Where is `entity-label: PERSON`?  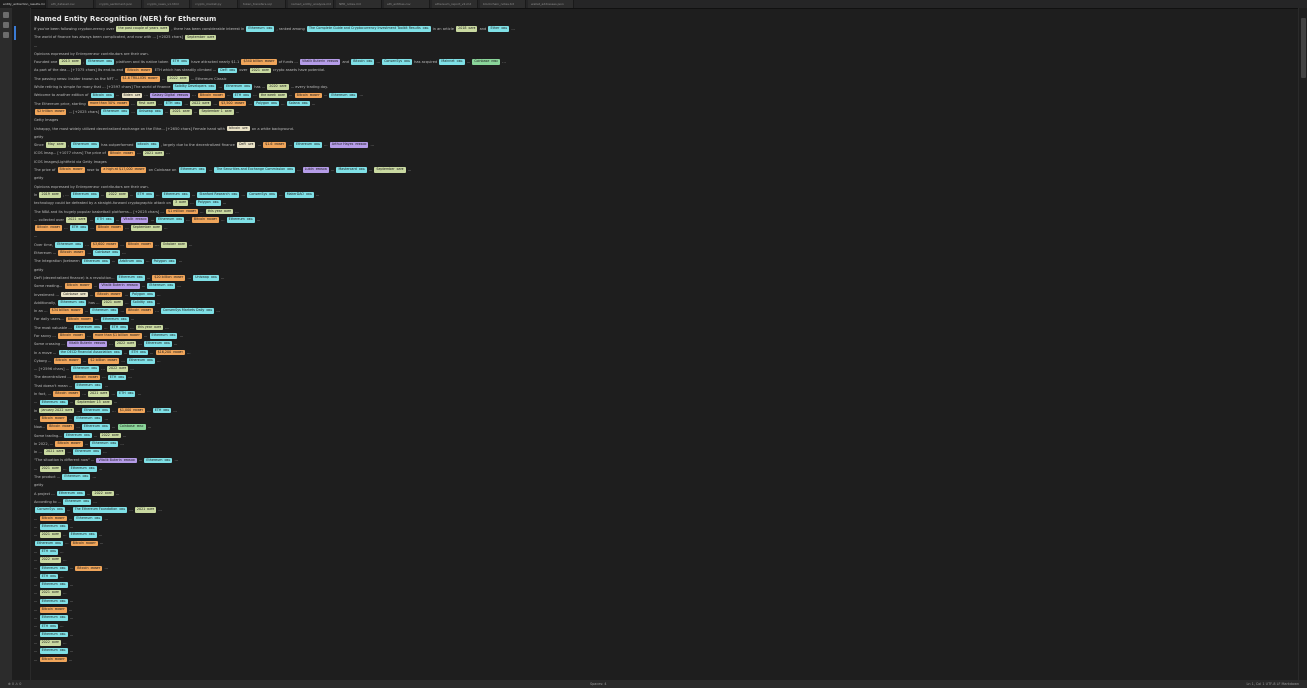 entity-label: PERSON is located at coordinates (183, 95).